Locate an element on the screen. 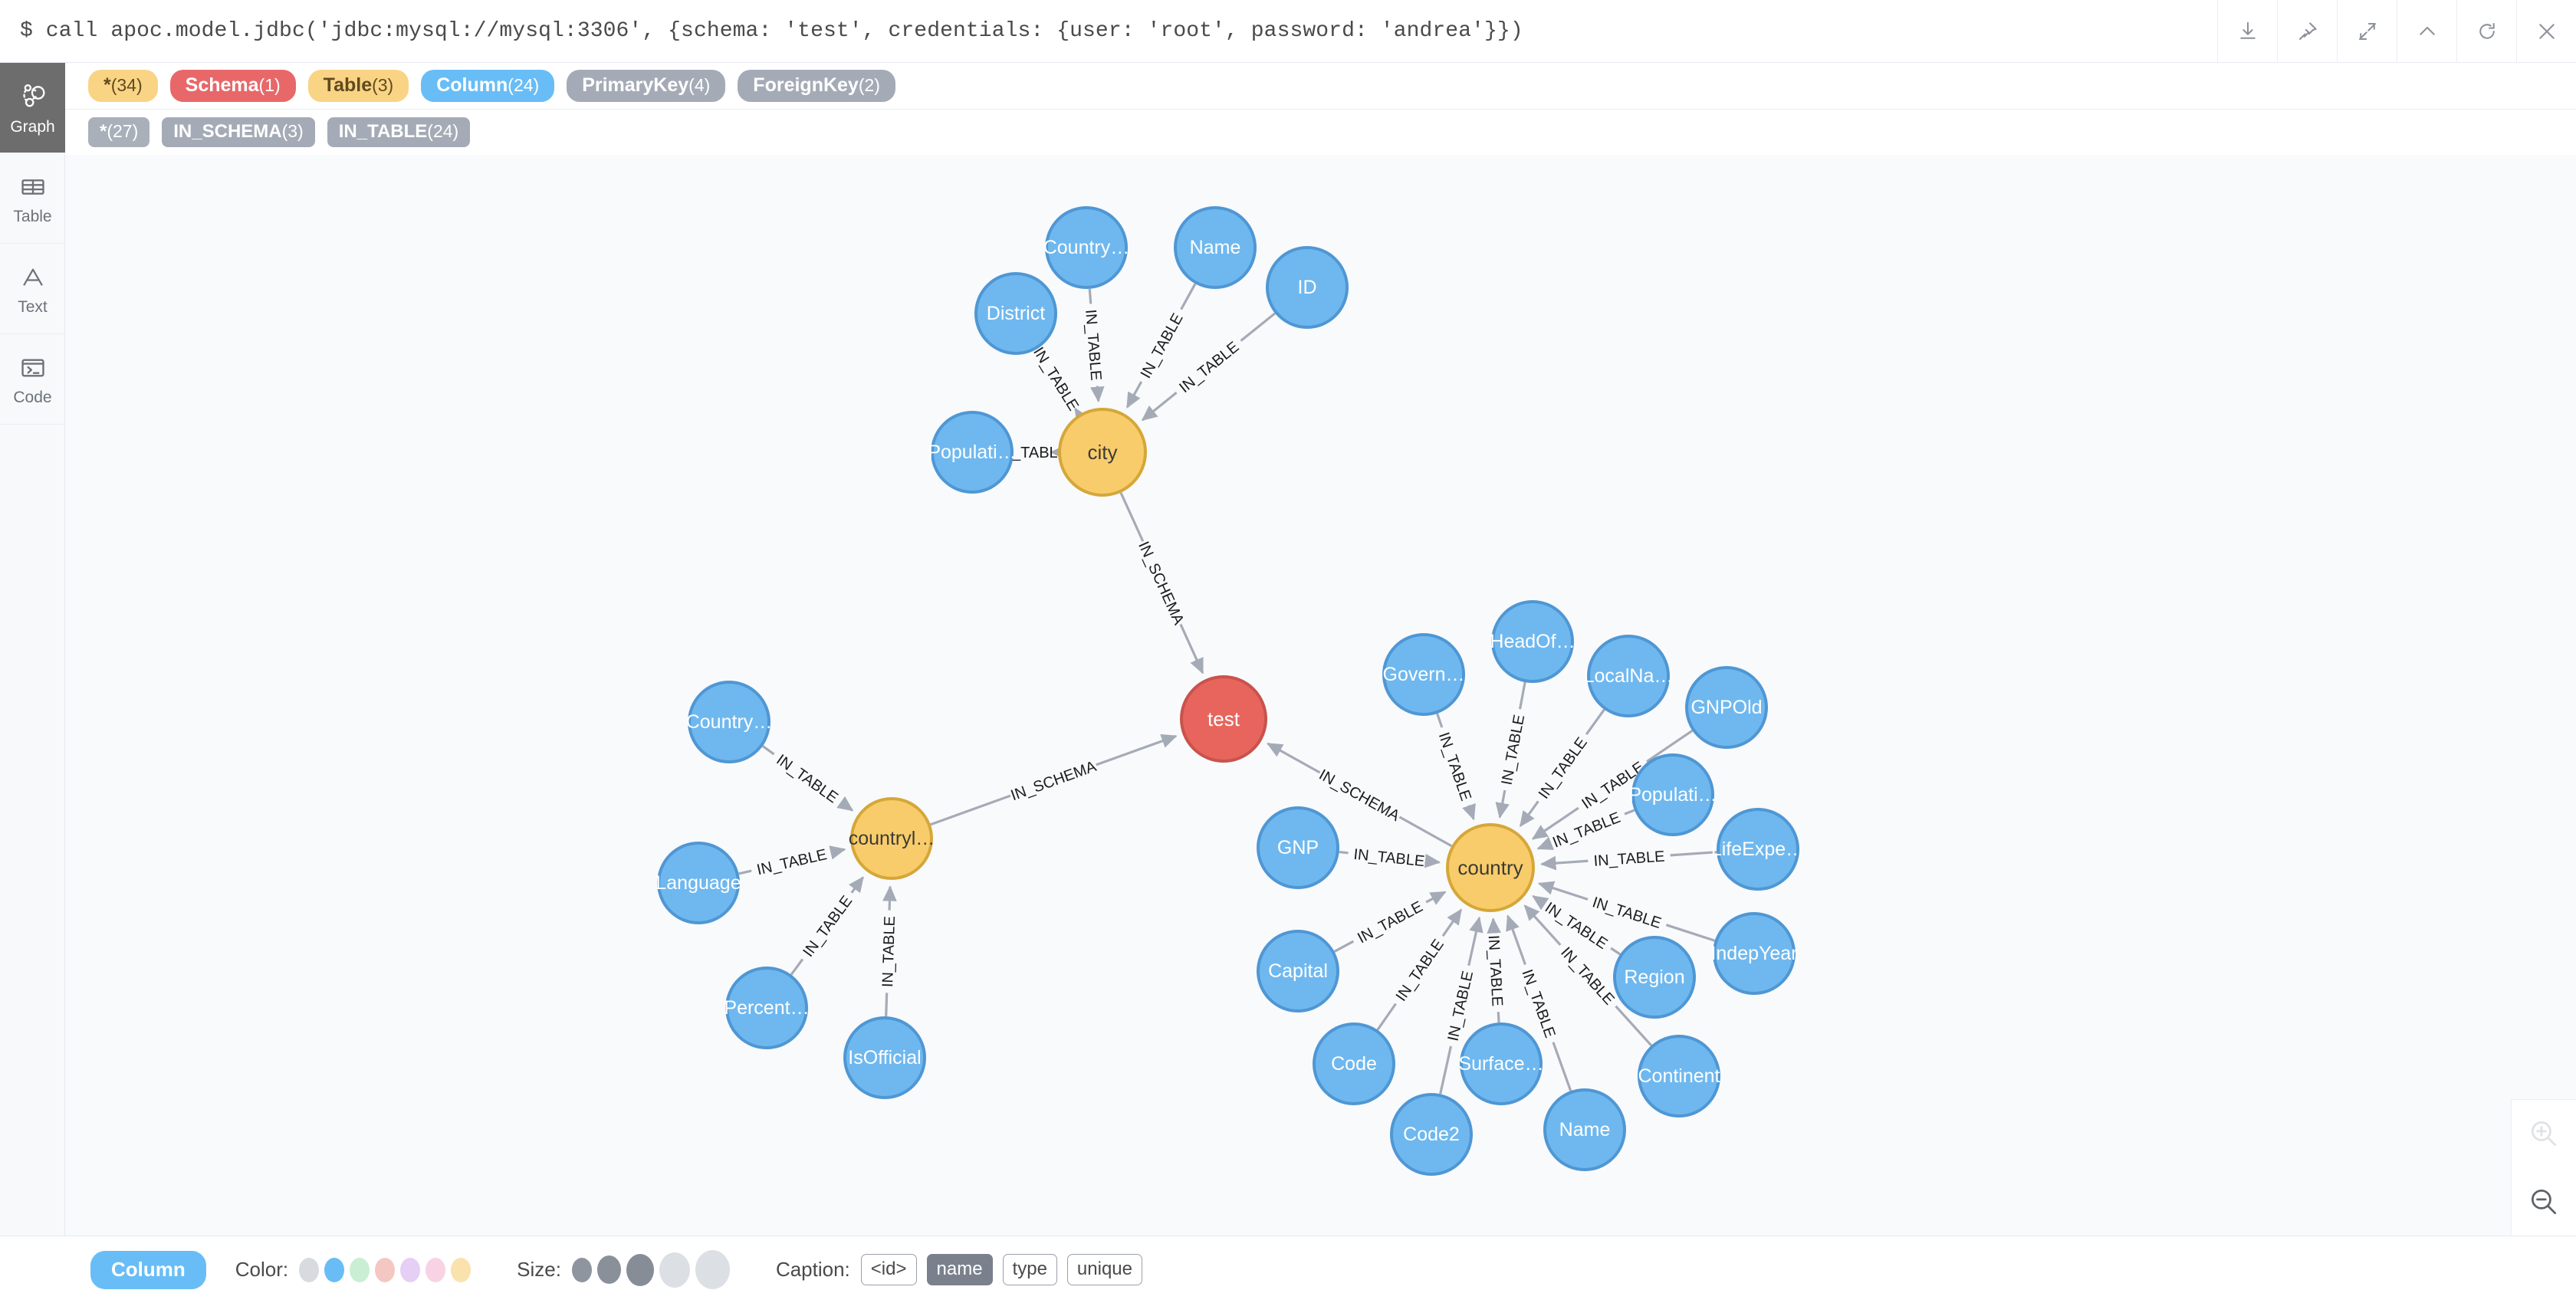 The image size is (2576, 1303). label-chip: Table (3) is located at coordinates (358, 86).